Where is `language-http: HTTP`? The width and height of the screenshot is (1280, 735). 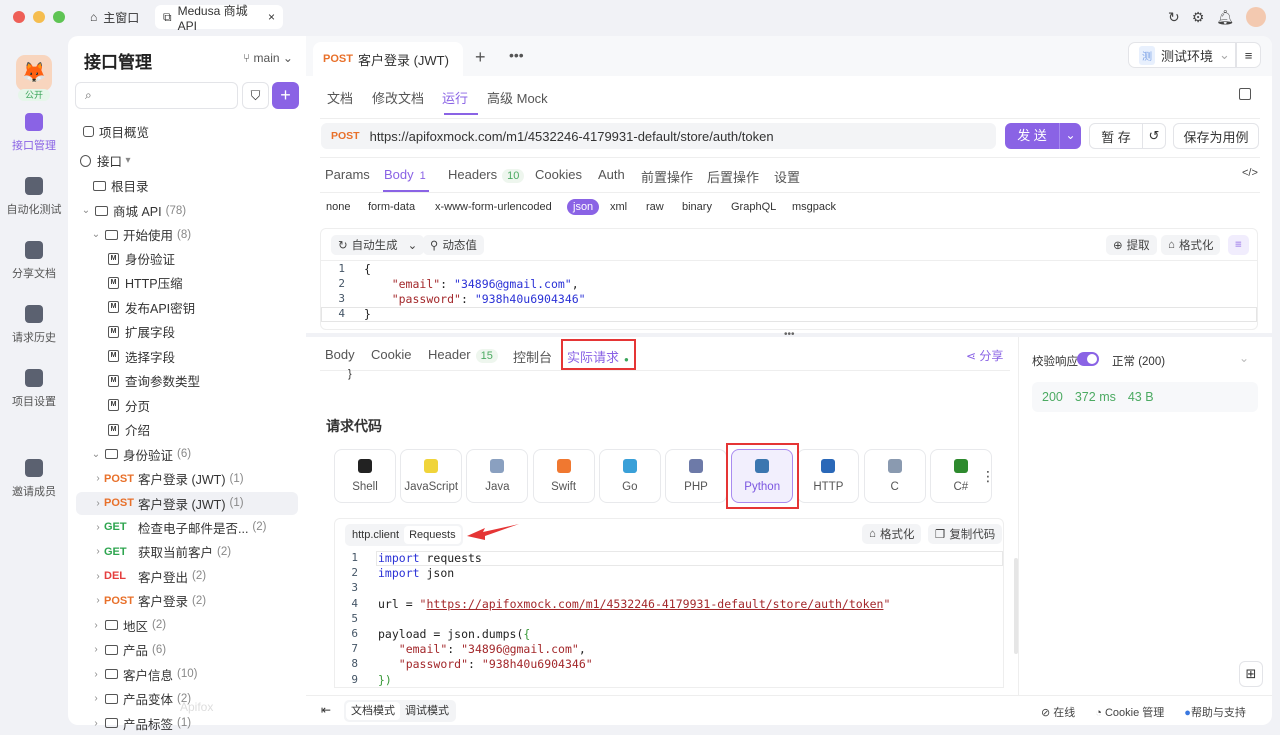
language-http: HTTP is located at coordinates (828, 476).